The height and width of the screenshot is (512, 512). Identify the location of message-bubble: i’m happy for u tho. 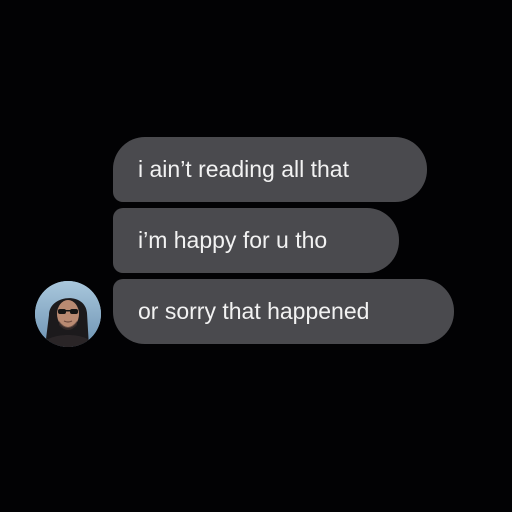
(256, 240).